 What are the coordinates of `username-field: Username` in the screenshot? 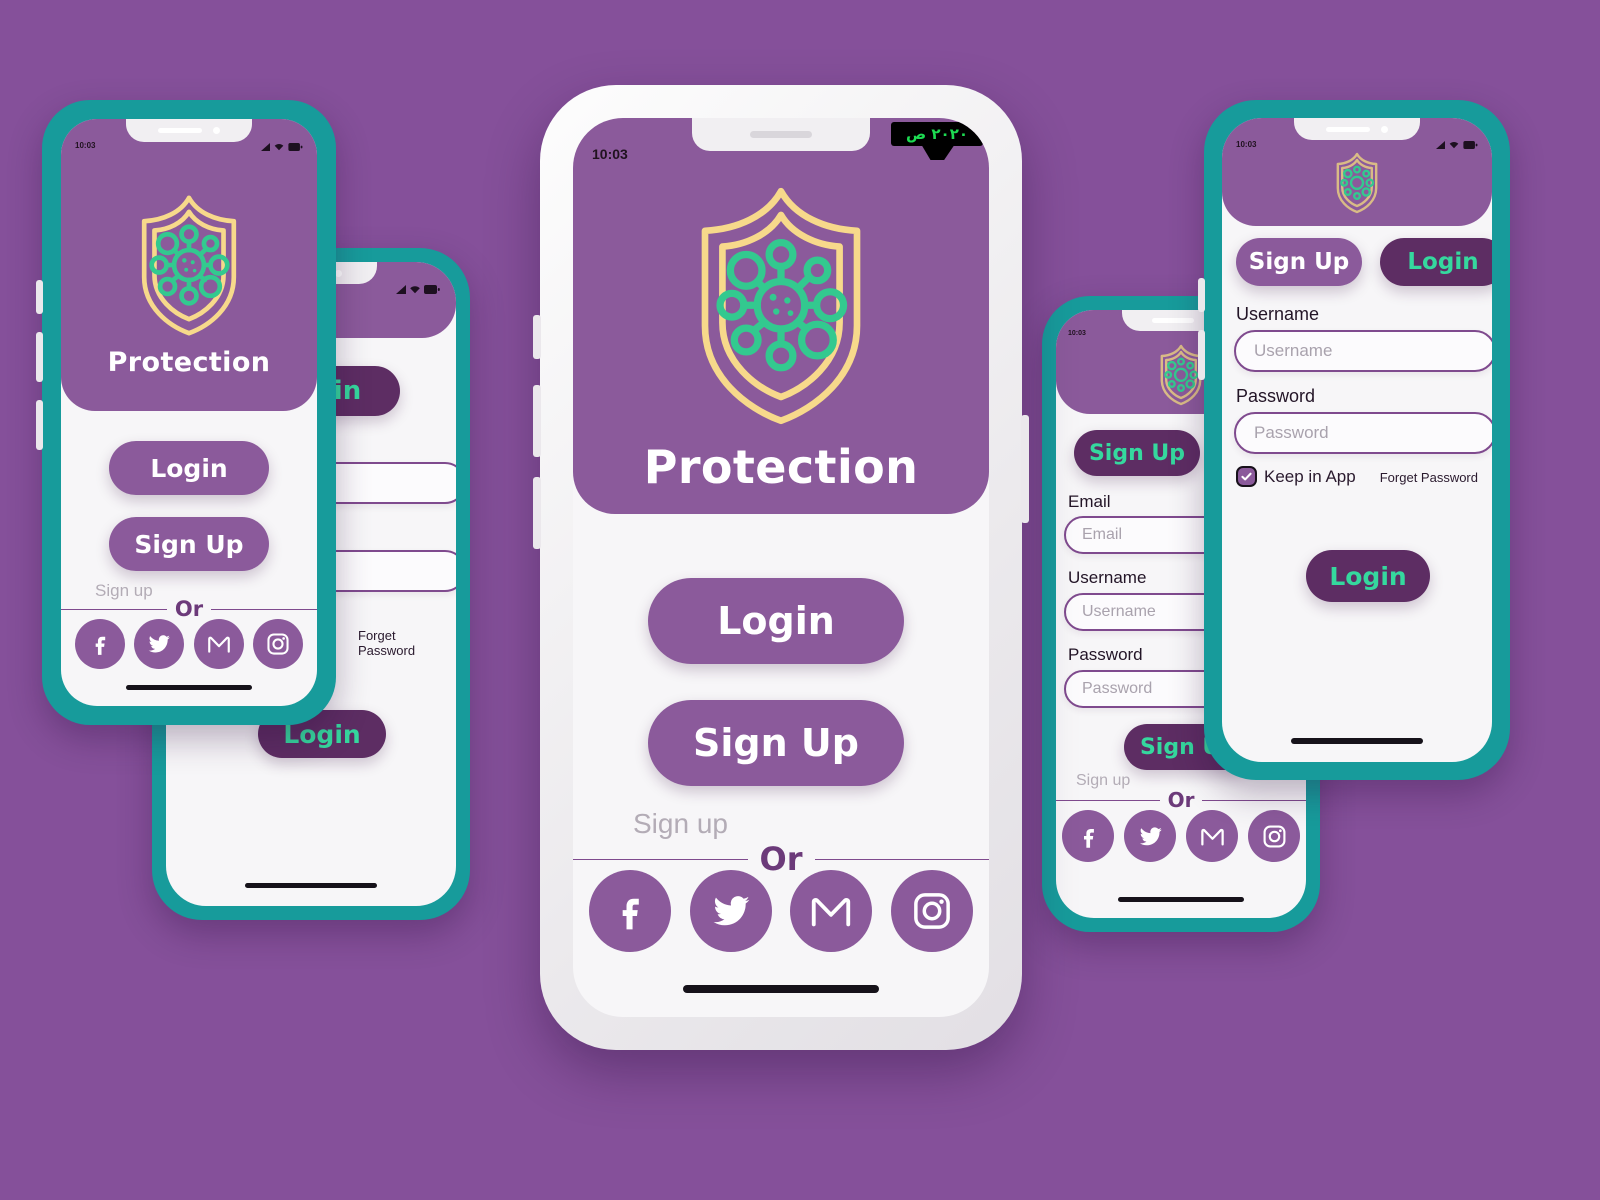 It's located at (1363, 351).